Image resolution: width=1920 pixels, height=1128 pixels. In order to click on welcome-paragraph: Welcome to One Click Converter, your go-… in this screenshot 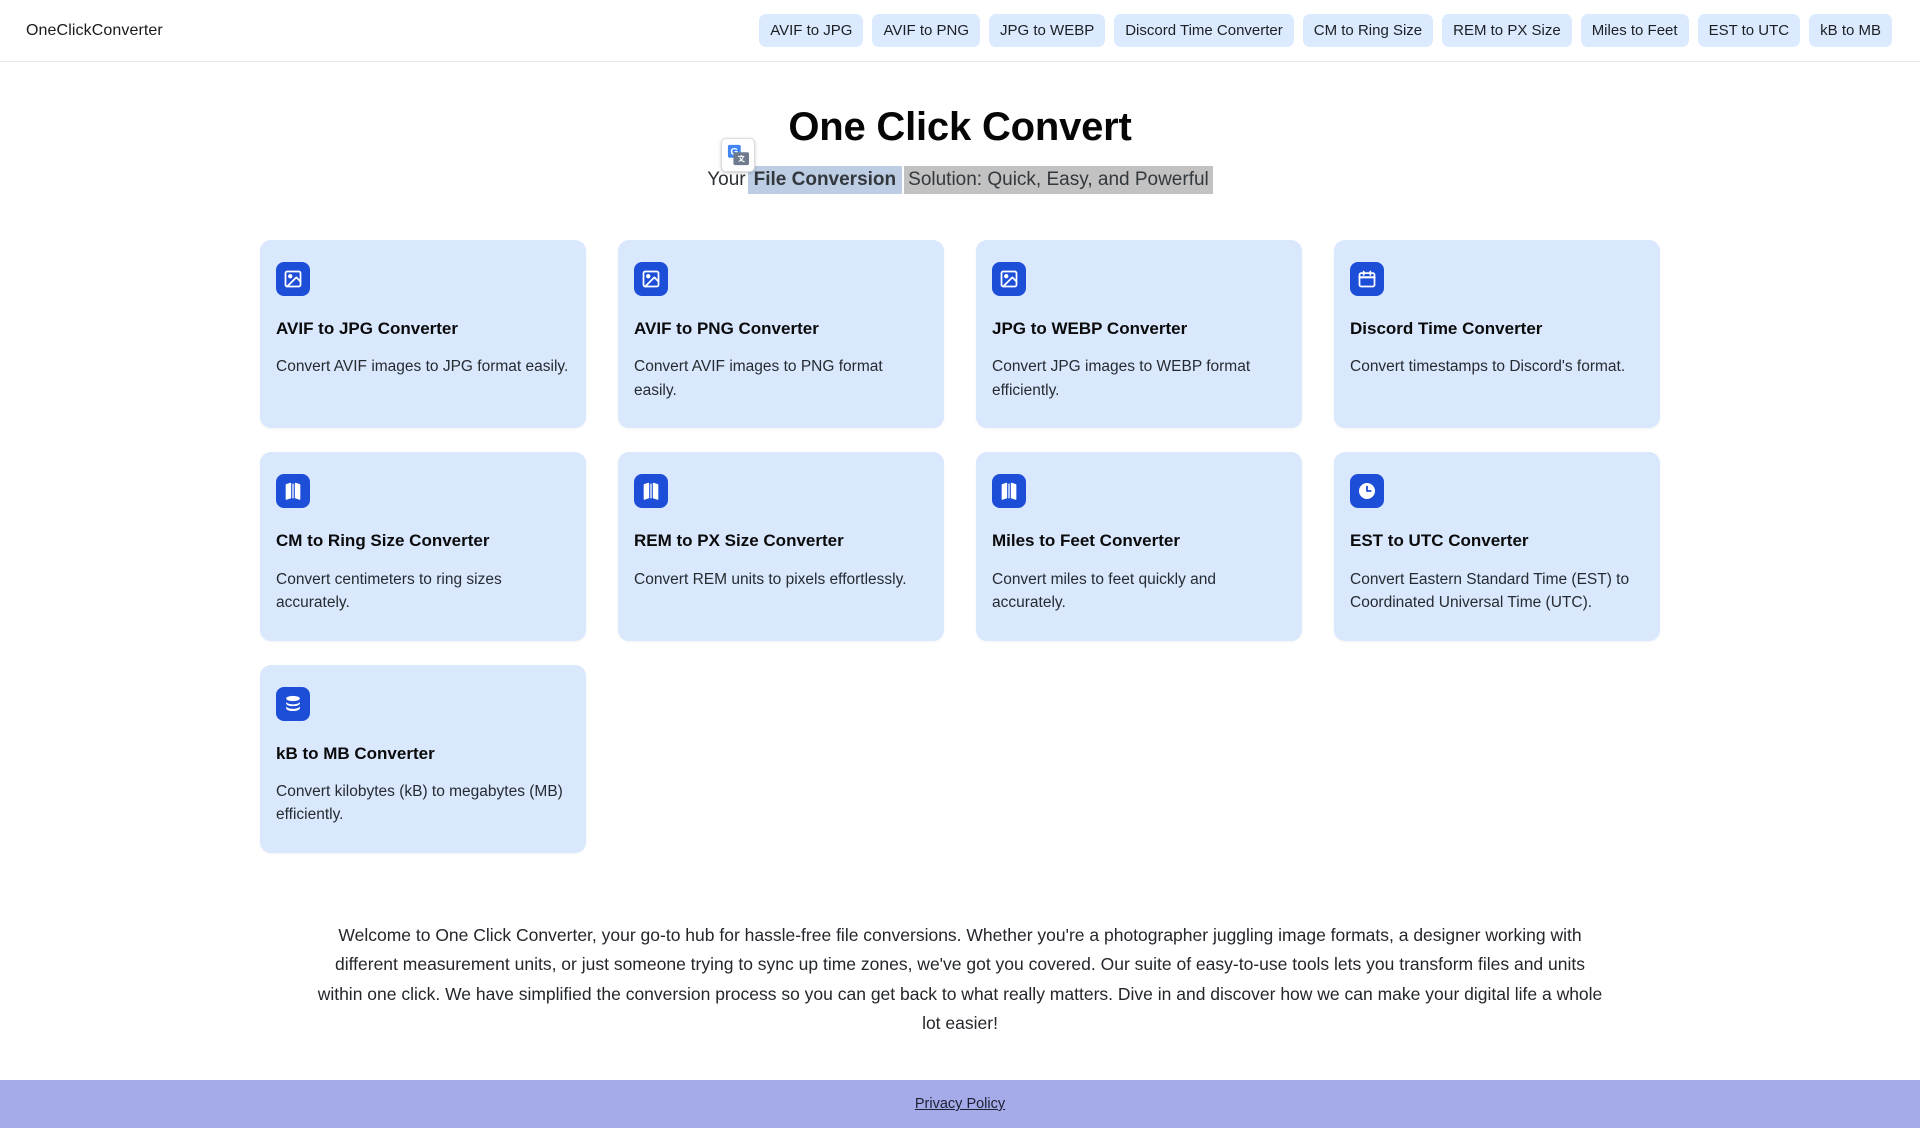, I will do `click(960, 979)`.